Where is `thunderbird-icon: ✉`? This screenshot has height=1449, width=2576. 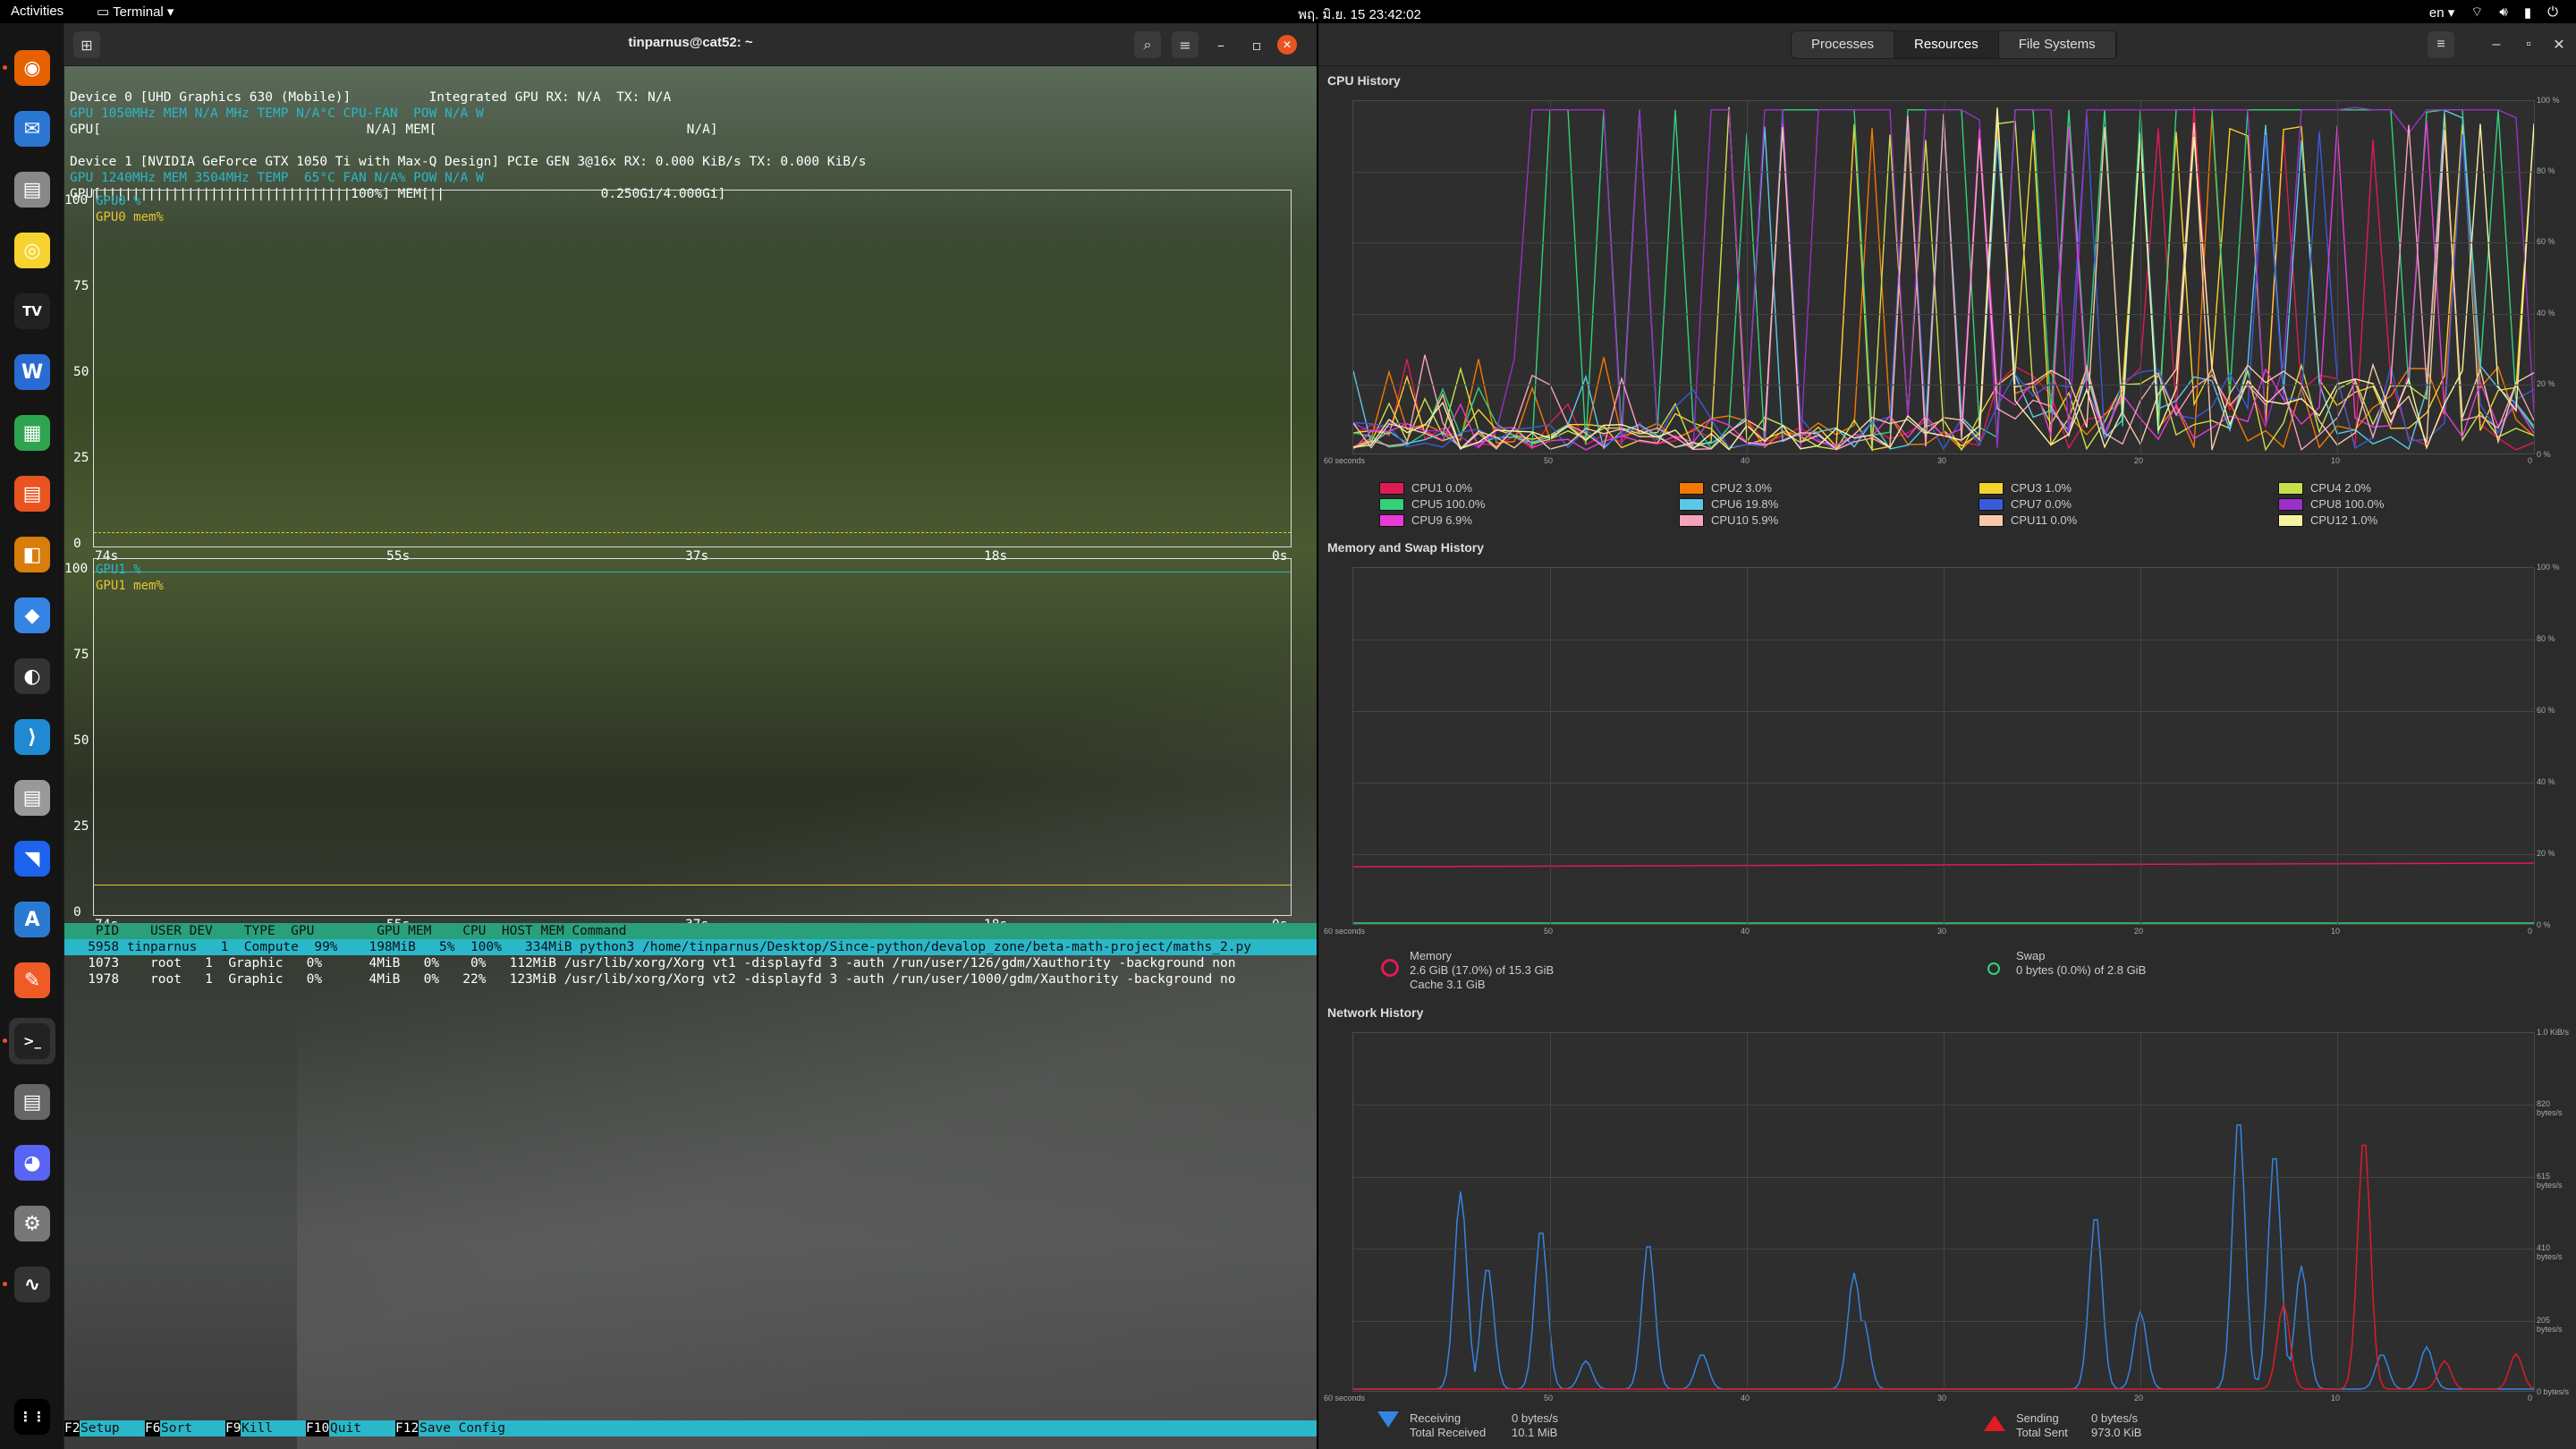 thunderbird-icon: ✉ is located at coordinates (32, 129).